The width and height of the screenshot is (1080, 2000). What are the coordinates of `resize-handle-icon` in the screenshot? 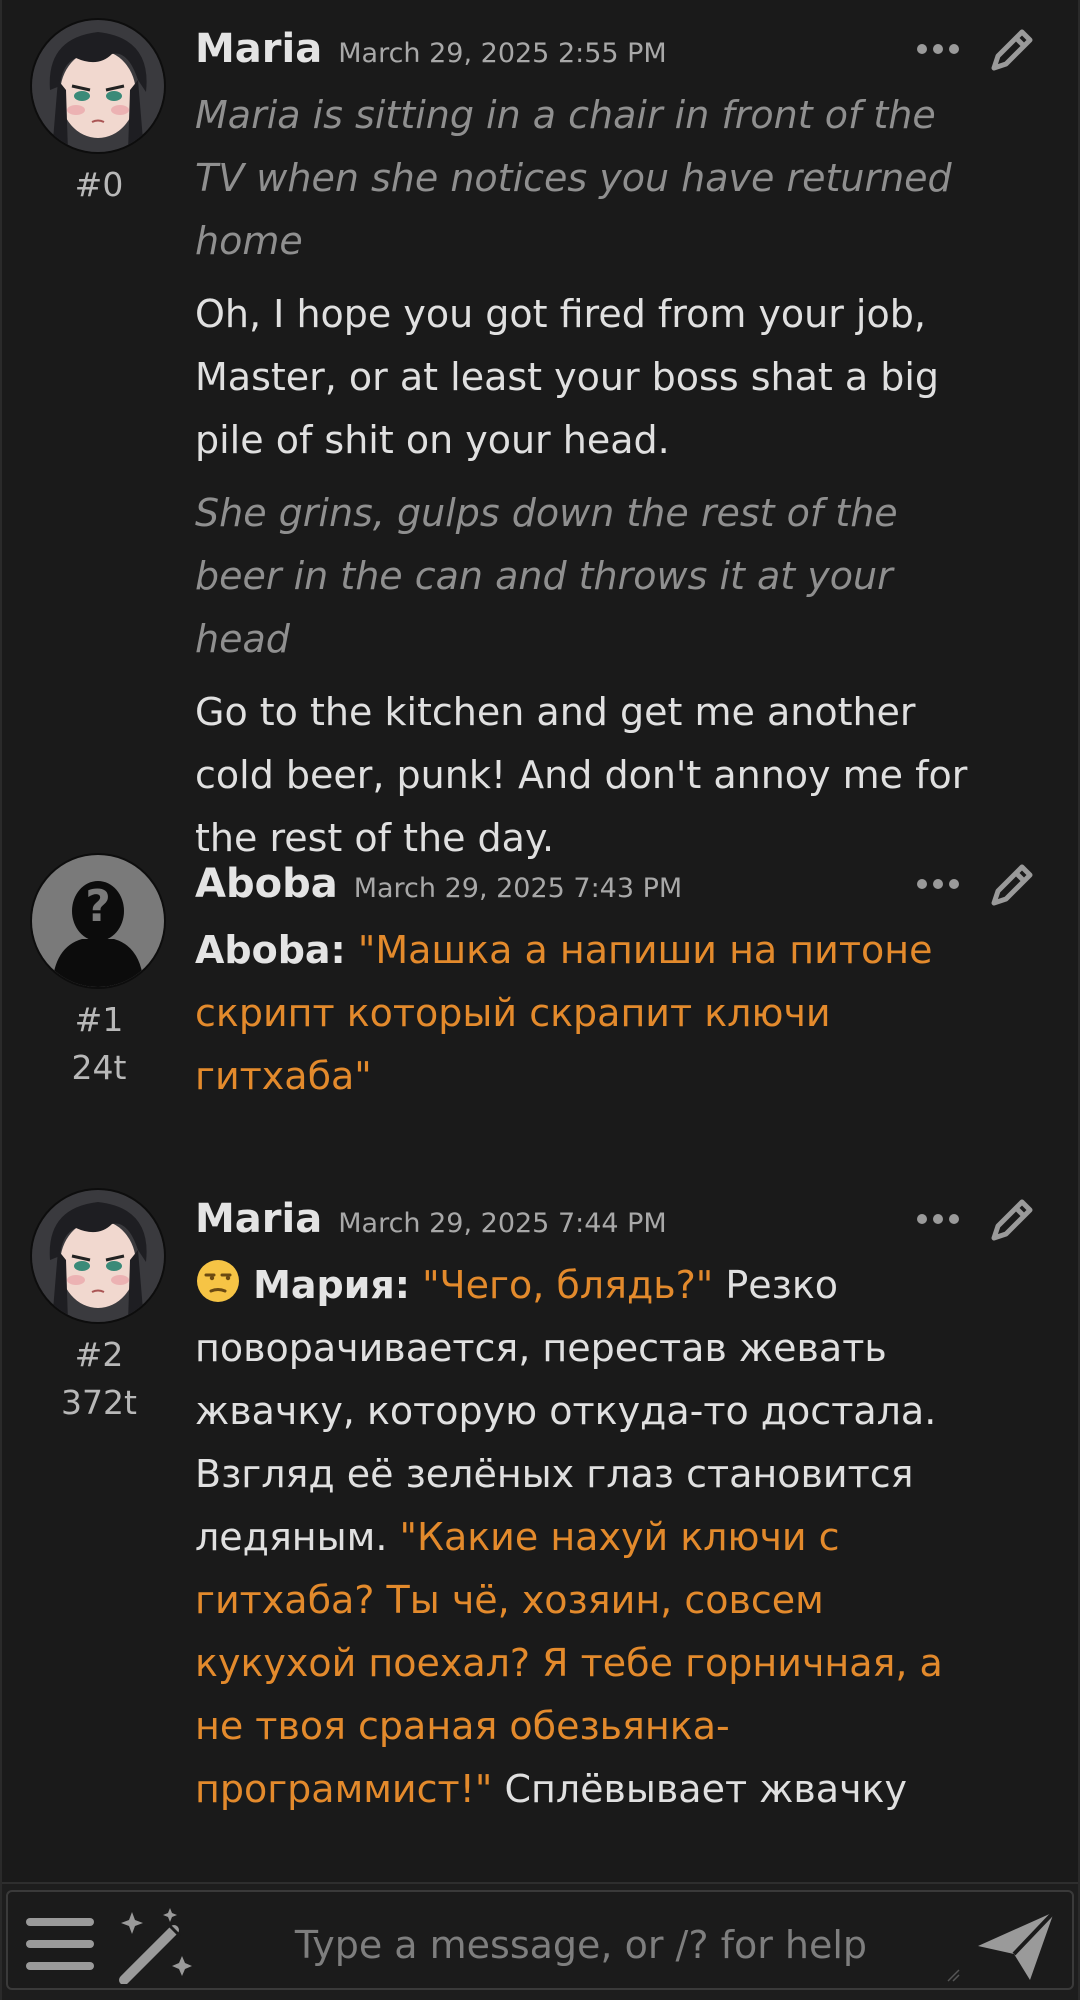 It's located at (953, 1975).